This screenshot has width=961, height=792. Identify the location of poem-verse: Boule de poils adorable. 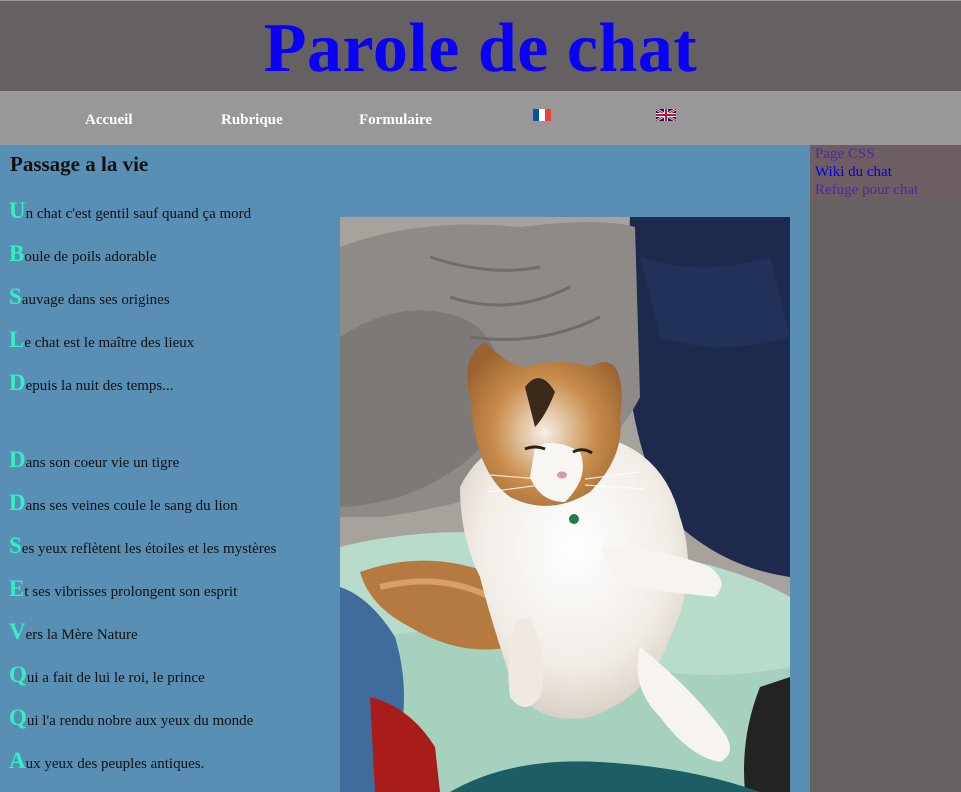
(82, 254).